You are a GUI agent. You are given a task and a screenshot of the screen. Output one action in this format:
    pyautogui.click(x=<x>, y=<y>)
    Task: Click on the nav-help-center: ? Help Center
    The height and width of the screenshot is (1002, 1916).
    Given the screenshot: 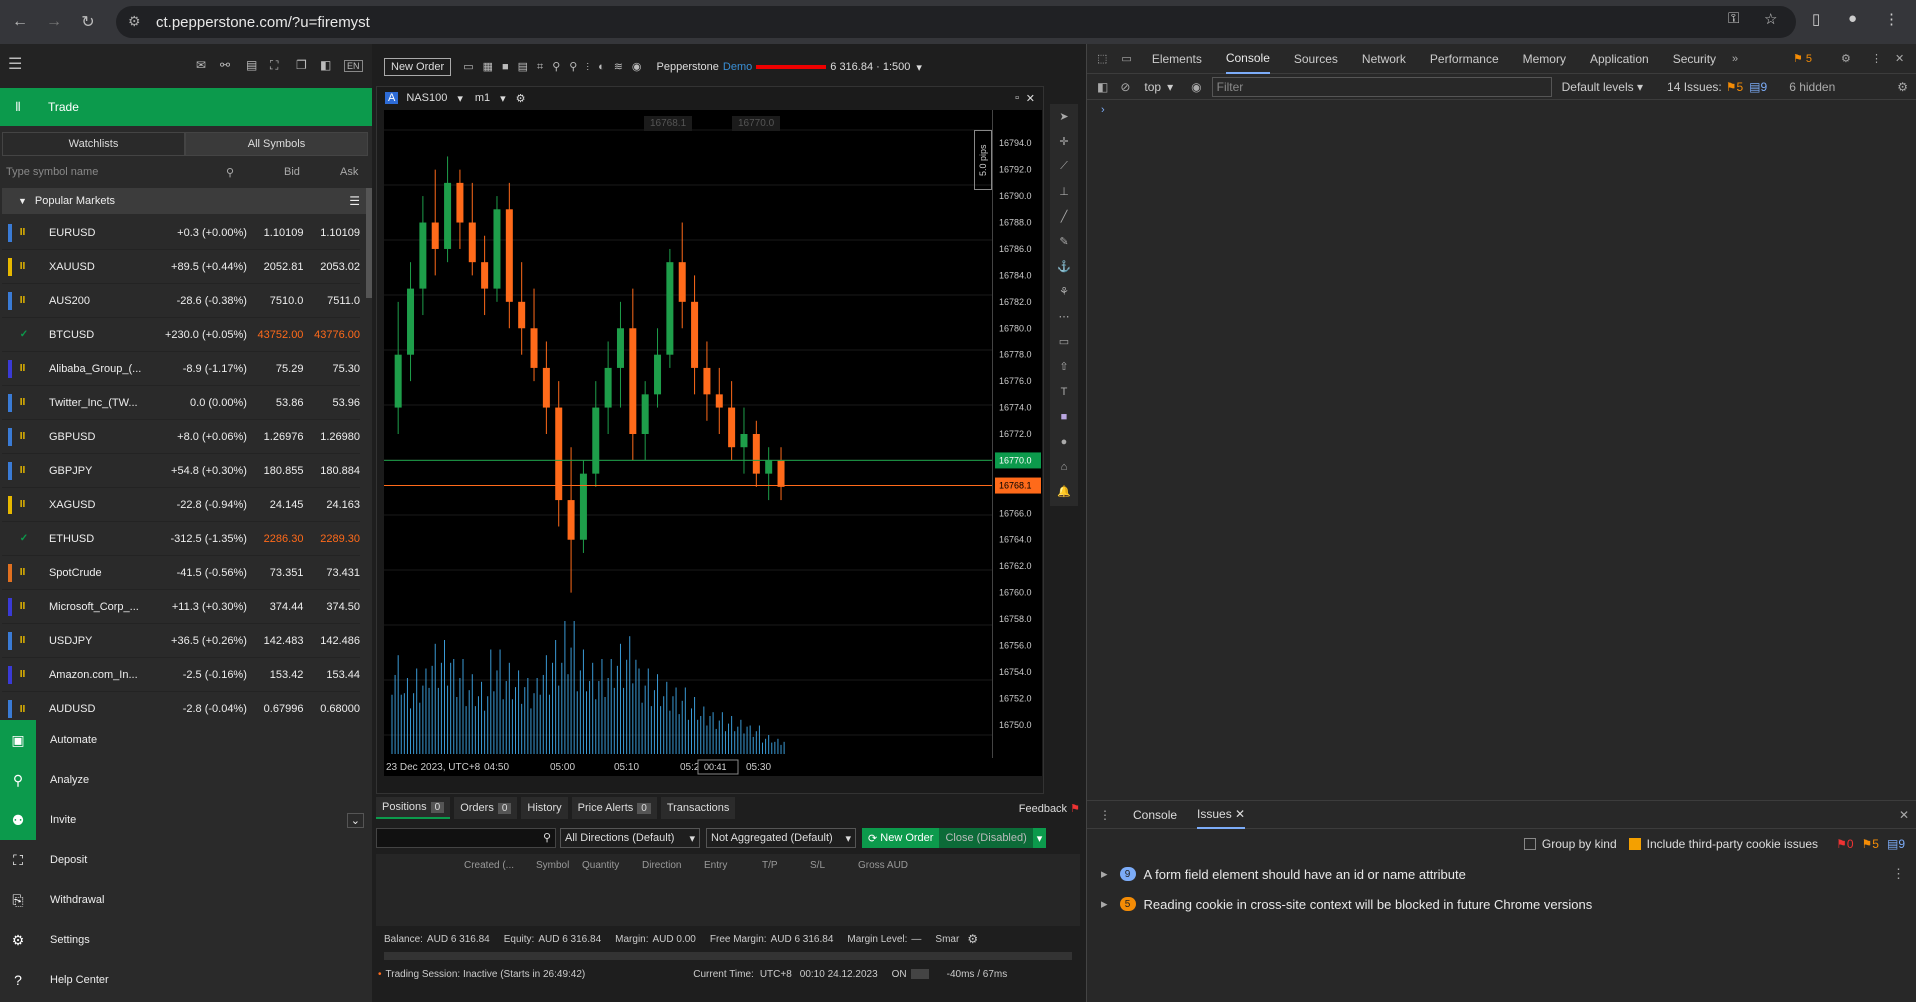 What is the action you would take?
    pyautogui.click(x=186, y=980)
    